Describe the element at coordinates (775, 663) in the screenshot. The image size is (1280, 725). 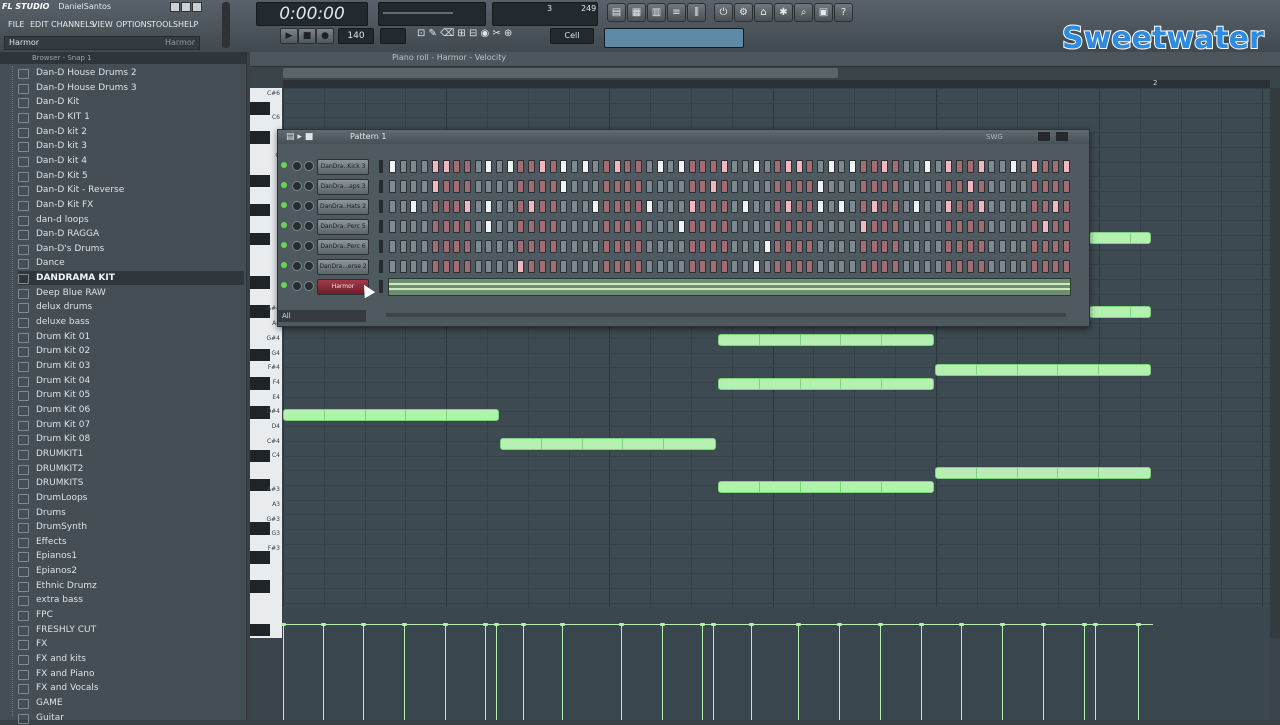
I see `velocity-lane` at that location.